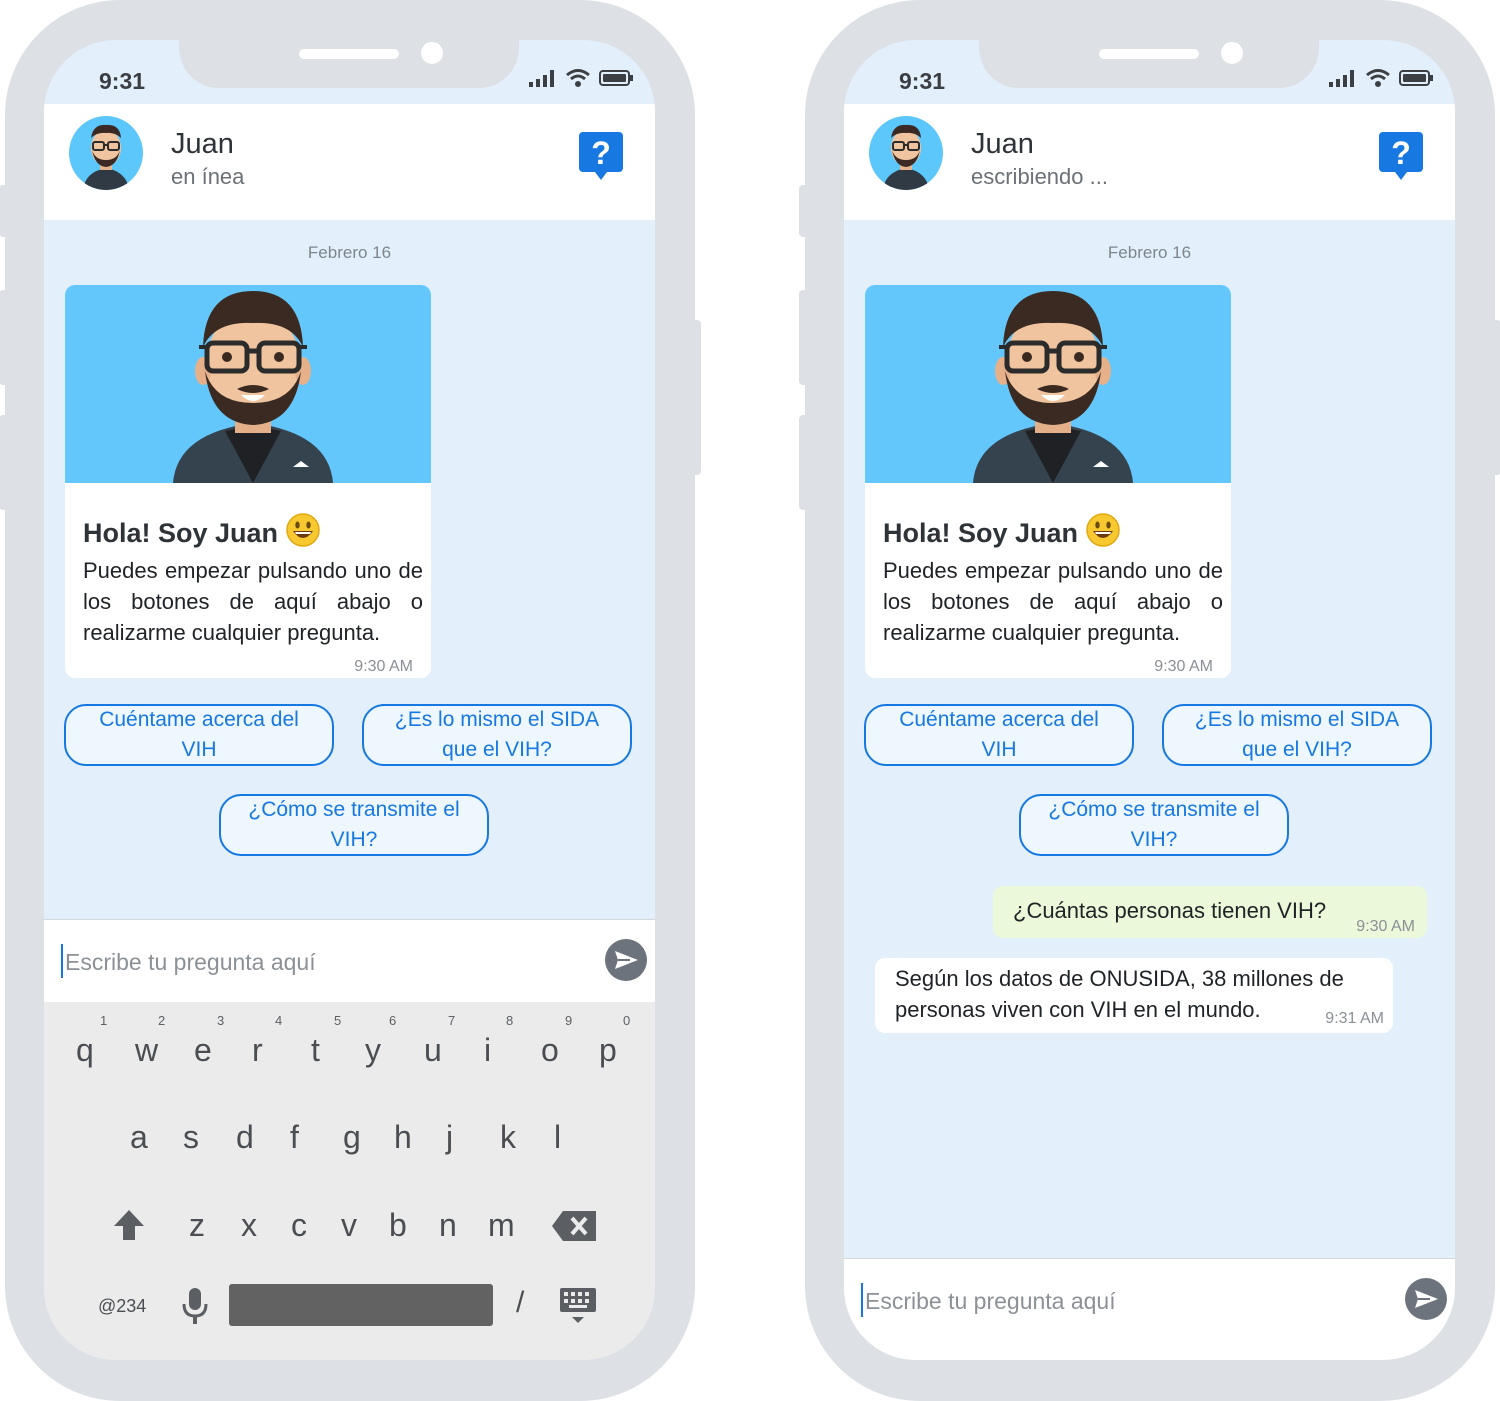  Describe the element at coordinates (245, 1137) in the screenshot. I see `key-d: d` at that location.